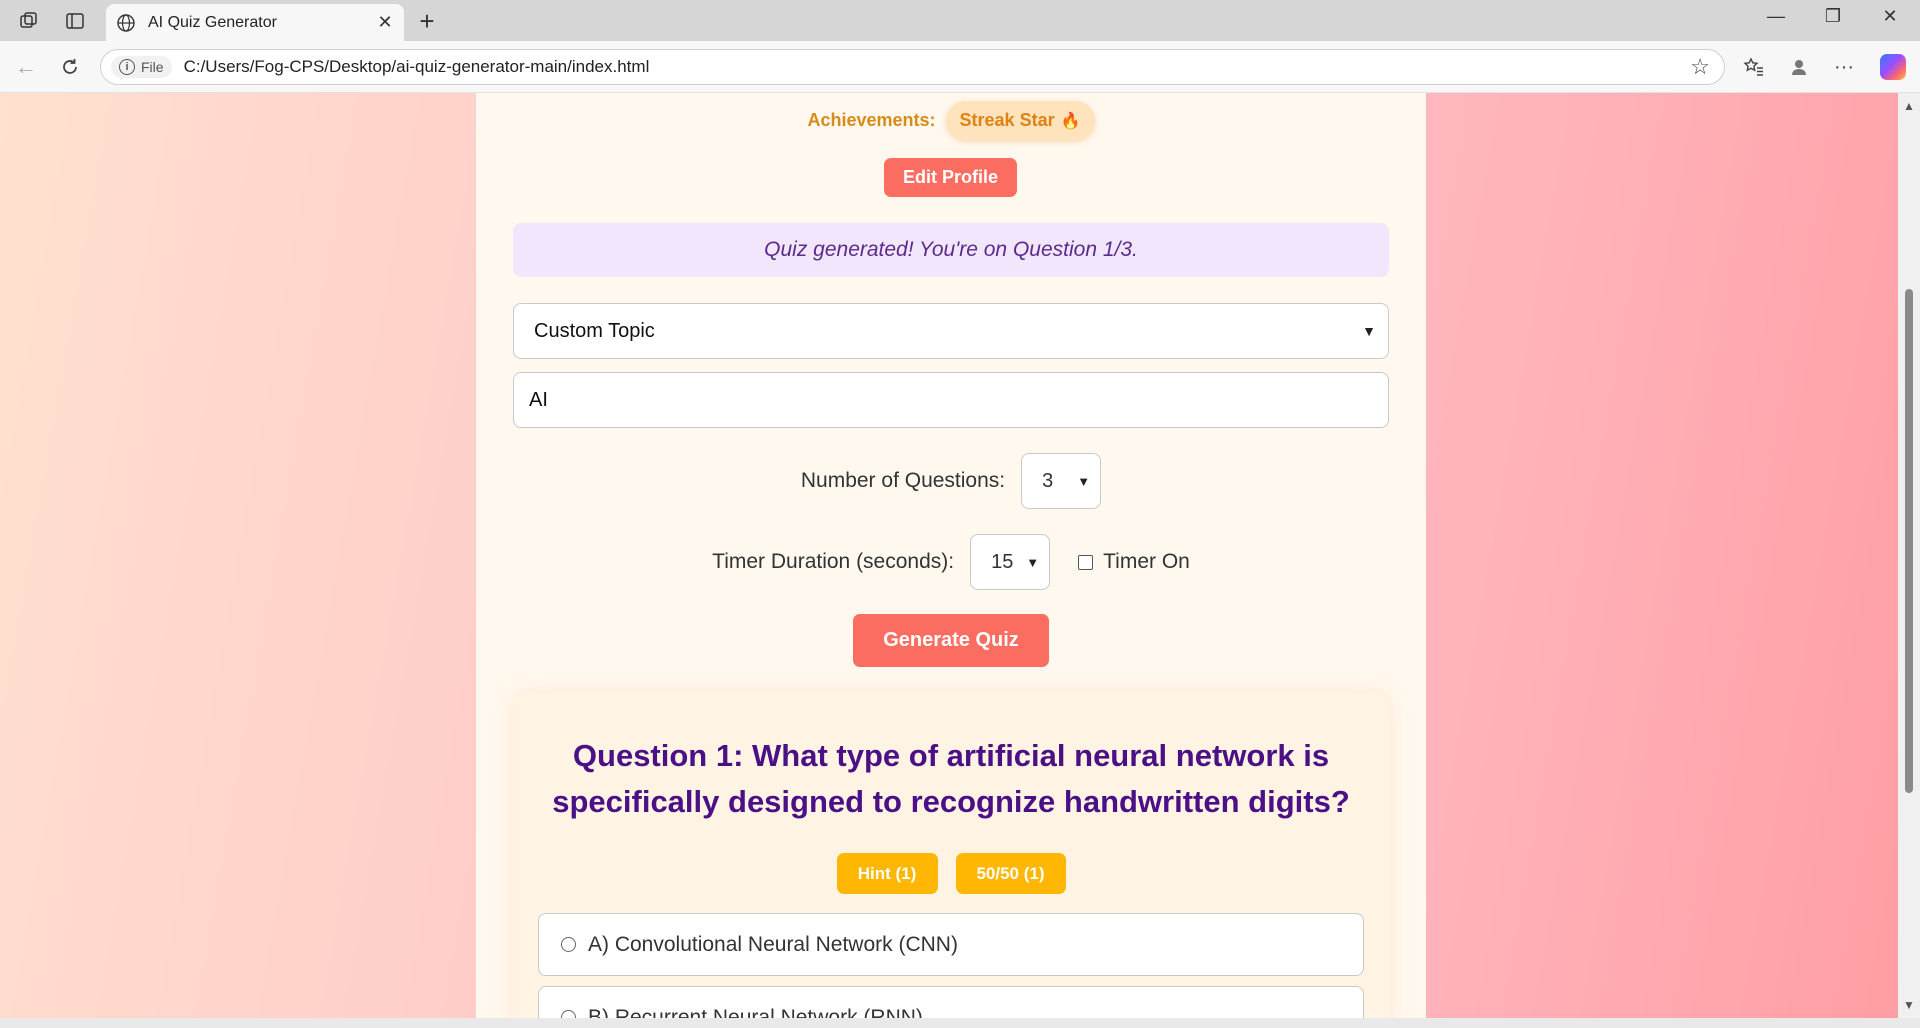 The image size is (1920, 1028). What do you see at coordinates (951, 640) in the screenshot?
I see `generate-quiz-button: Generate Quiz` at bounding box center [951, 640].